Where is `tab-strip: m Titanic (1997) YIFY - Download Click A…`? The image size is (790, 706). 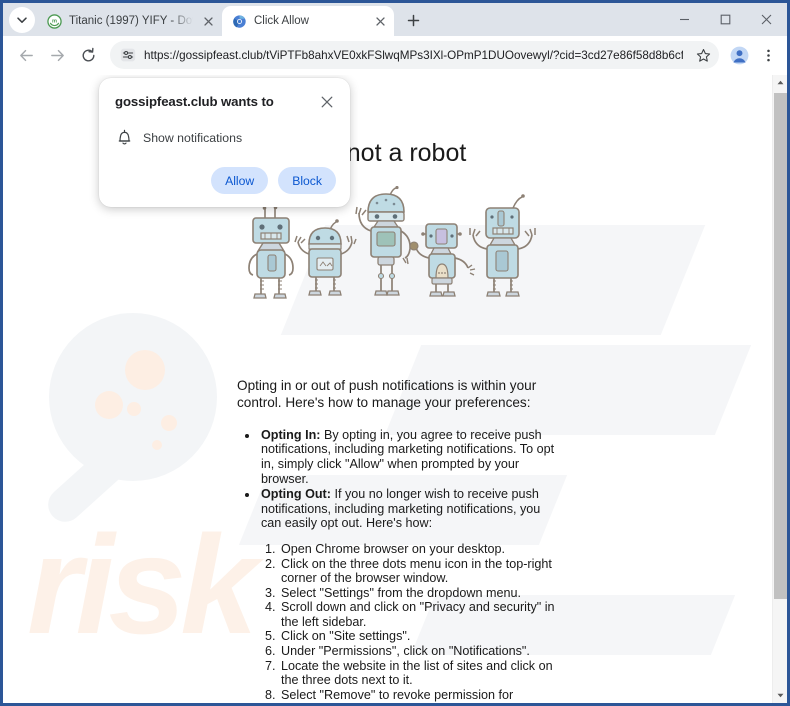 tab-strip: m Titanic (1997) YIFY - Download Click A… is located at coordinates (395, 19).